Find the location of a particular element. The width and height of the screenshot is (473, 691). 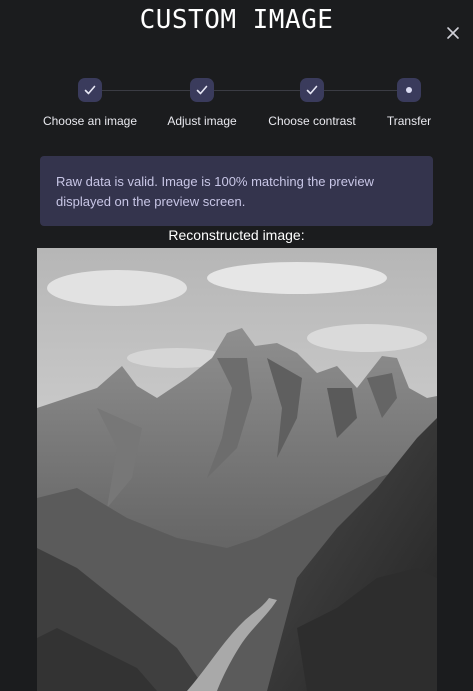

step-label: Choose an image is located at coordinates (90, 121).